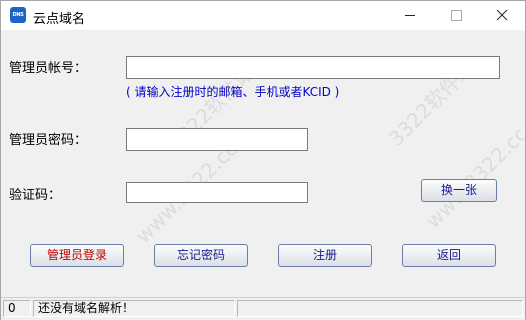  What do you see at coordinates (48, 68) in the screenshot?
I see `account-label: 管理员帐号：` at bounding box center [48, 68].